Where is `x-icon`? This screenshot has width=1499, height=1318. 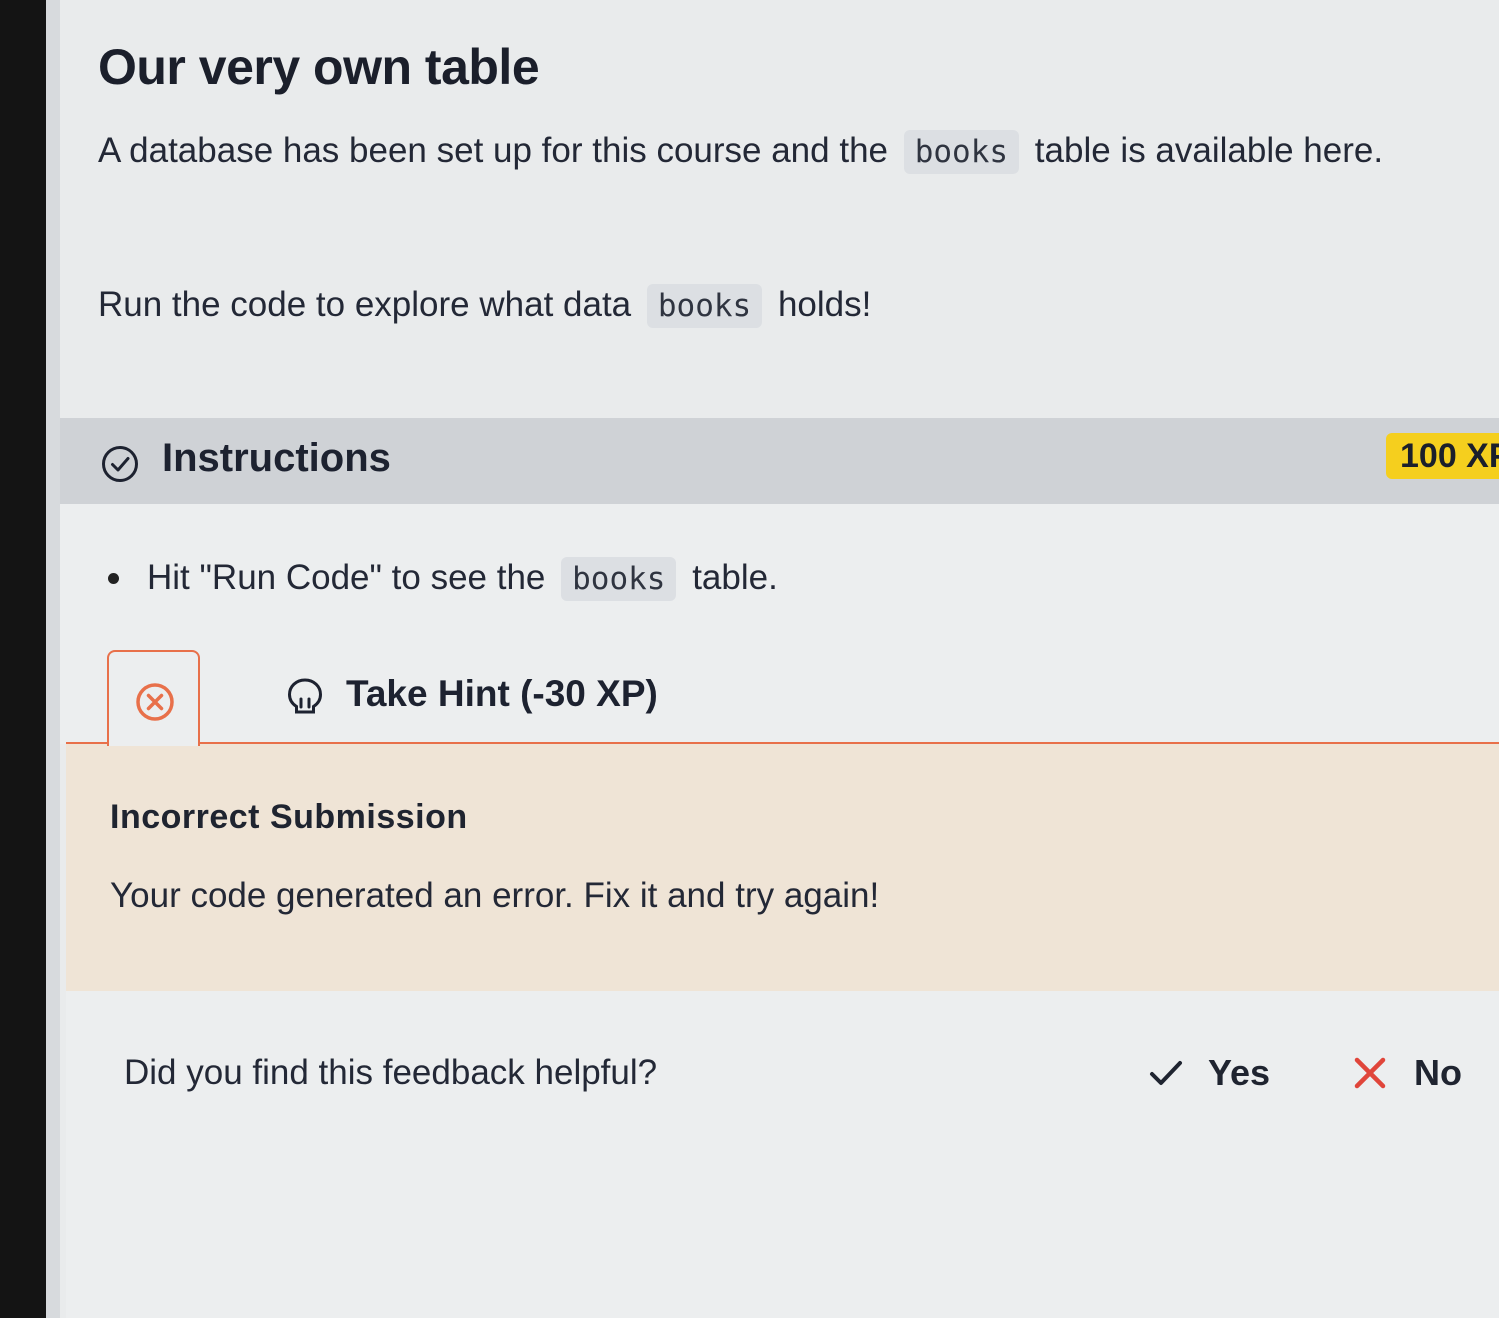 x-icon is located at coordinates (1370, 1073).